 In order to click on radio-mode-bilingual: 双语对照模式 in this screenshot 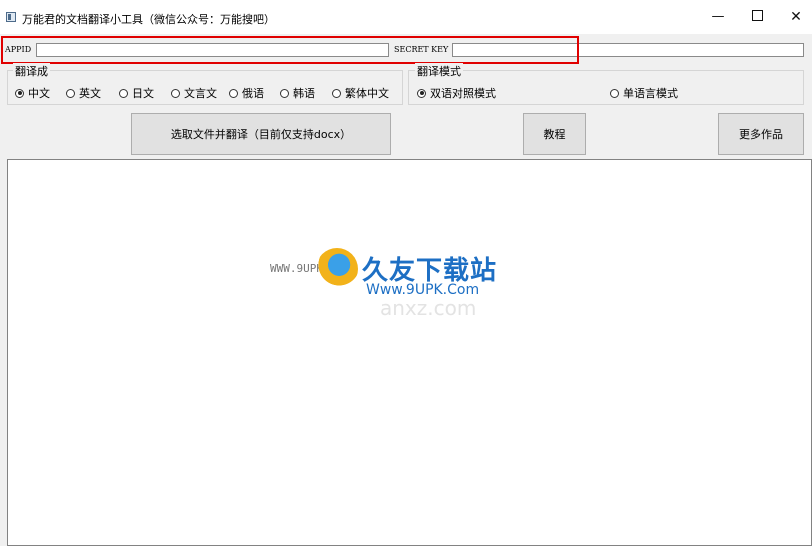, I will do `click(456, 93)`.